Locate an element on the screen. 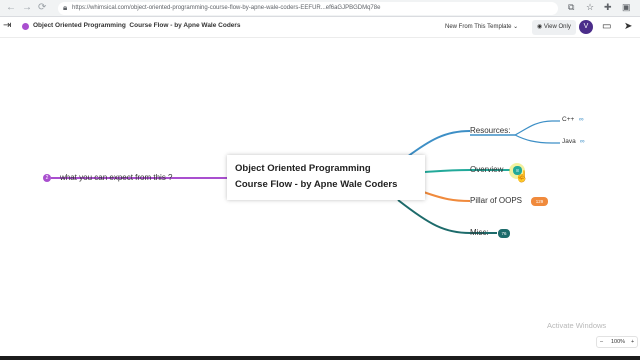 The width and height of the screenshot is (640, 360). zoom-level: 100% is located at coordinates (618, 342).